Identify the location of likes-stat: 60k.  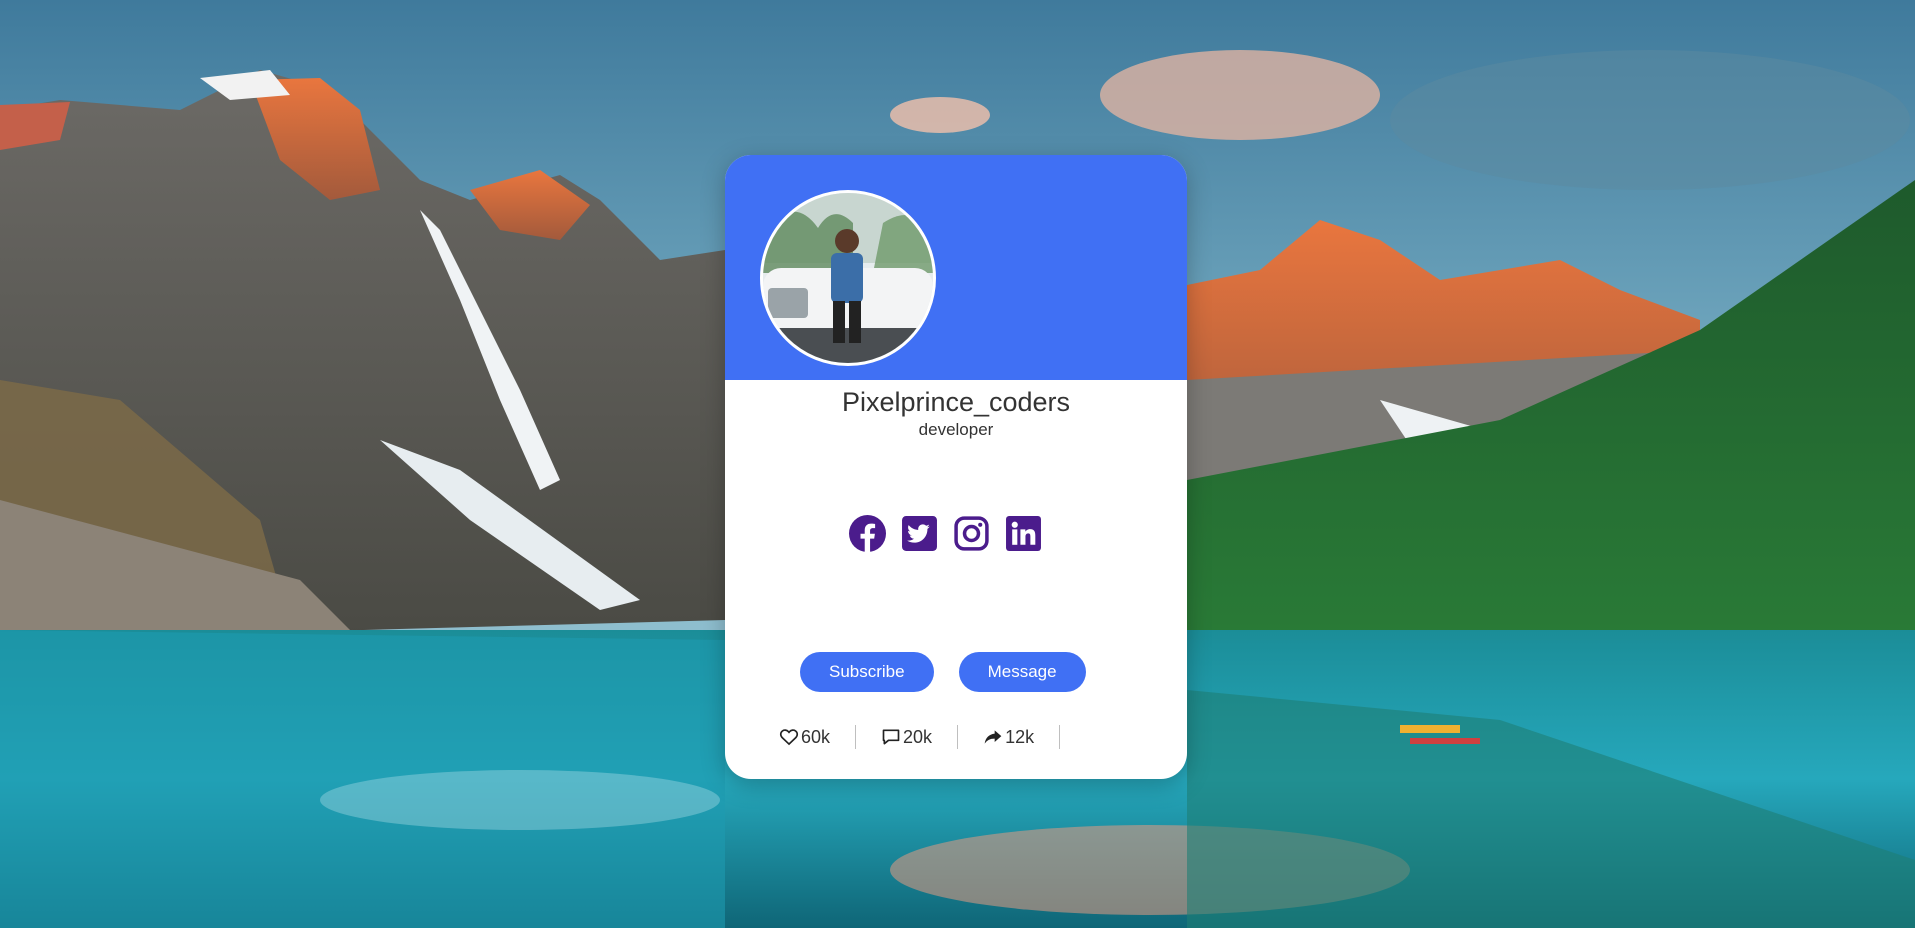
(818, 737).